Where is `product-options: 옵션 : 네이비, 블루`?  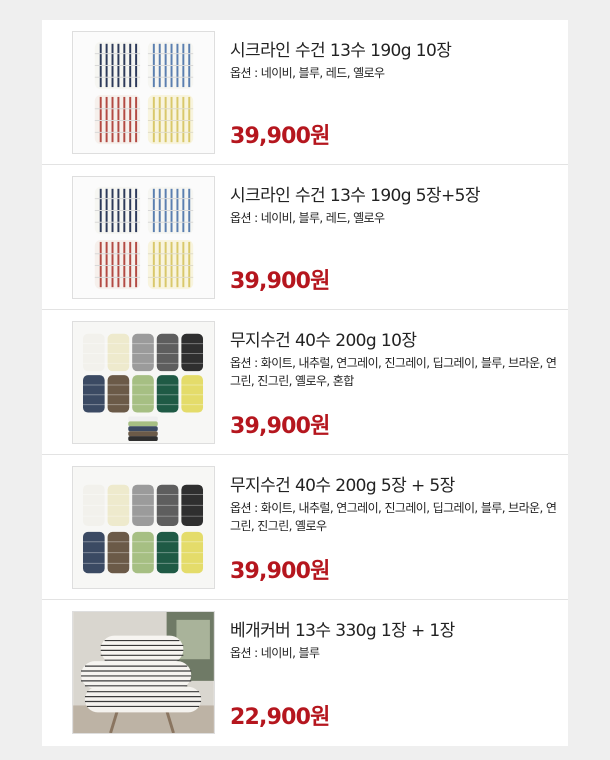 product-options: 옵션 : 네이비, 블루 is located at coordinates (275, 653).